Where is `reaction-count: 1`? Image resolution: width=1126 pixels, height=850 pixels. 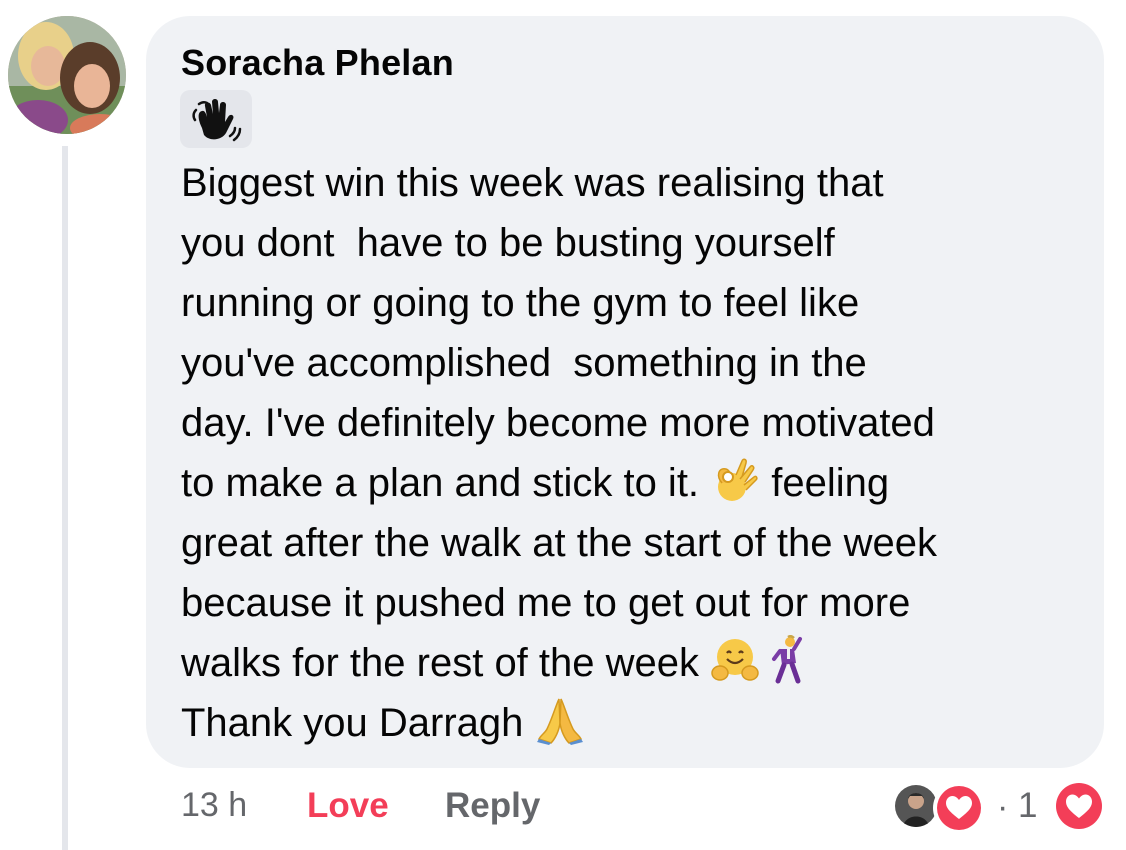
reaction-count: 1 is located at coordinates (1027, 806).